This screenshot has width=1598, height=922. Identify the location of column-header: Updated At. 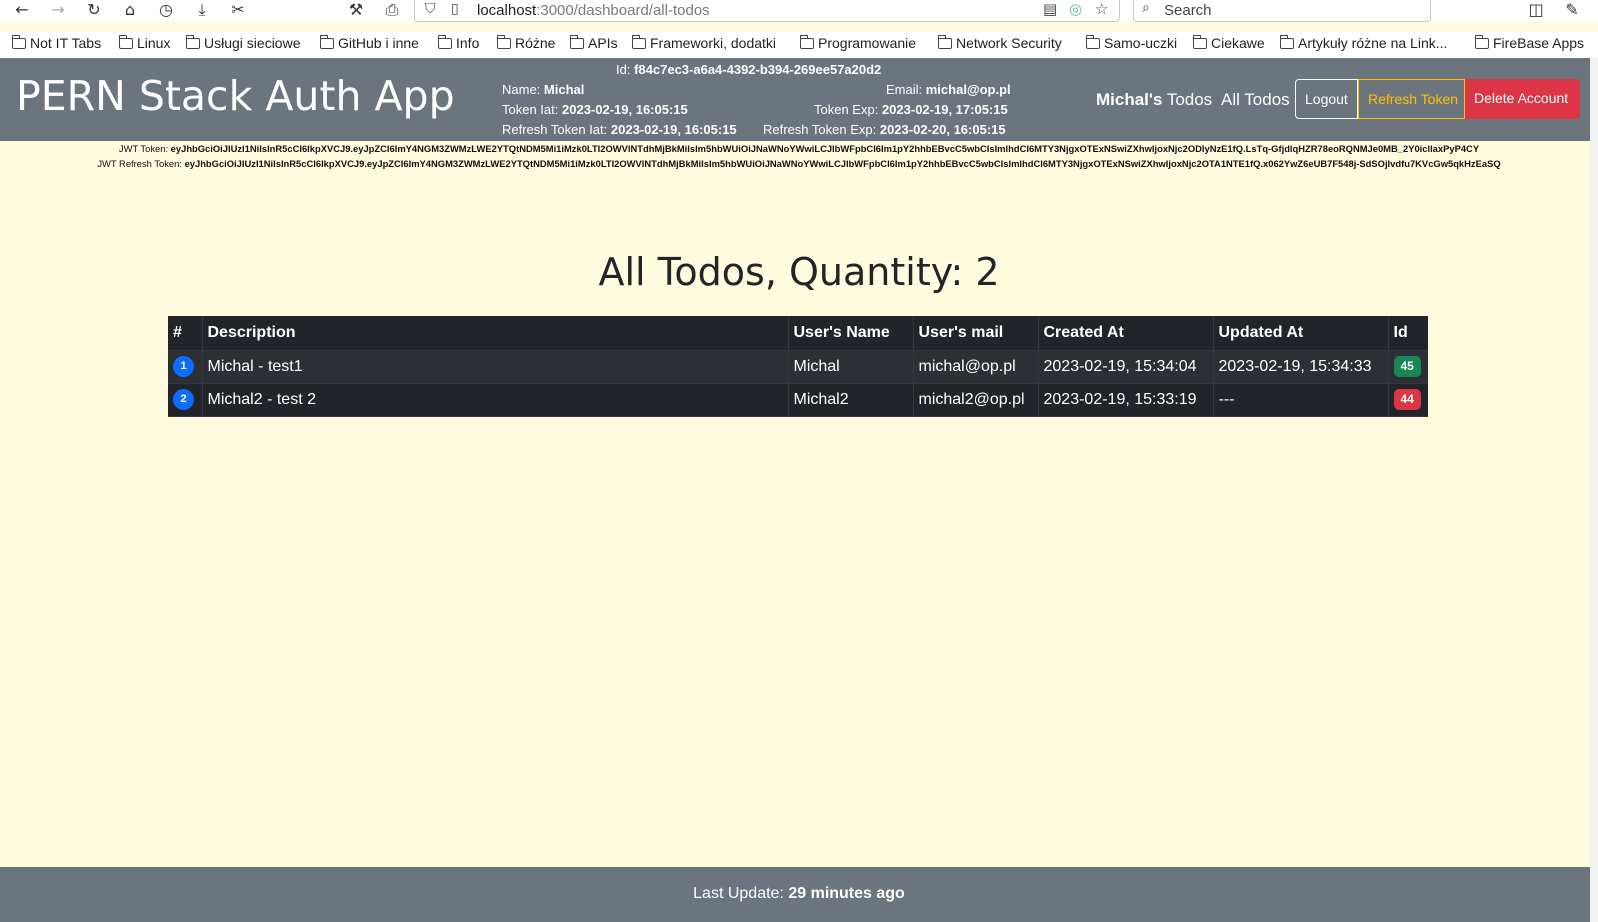
(1300, 333).